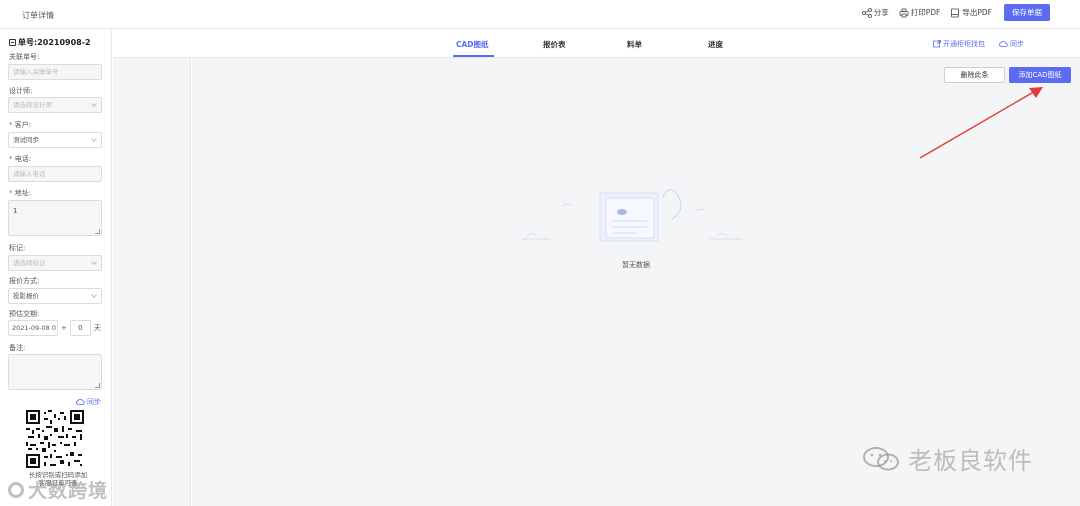 The height and width of the screenshot is (506, 1080). What do you see at coordinates (38, 15) in the screenshot?
I see `page-title: 订单详情` at bounding box center [38, 15].